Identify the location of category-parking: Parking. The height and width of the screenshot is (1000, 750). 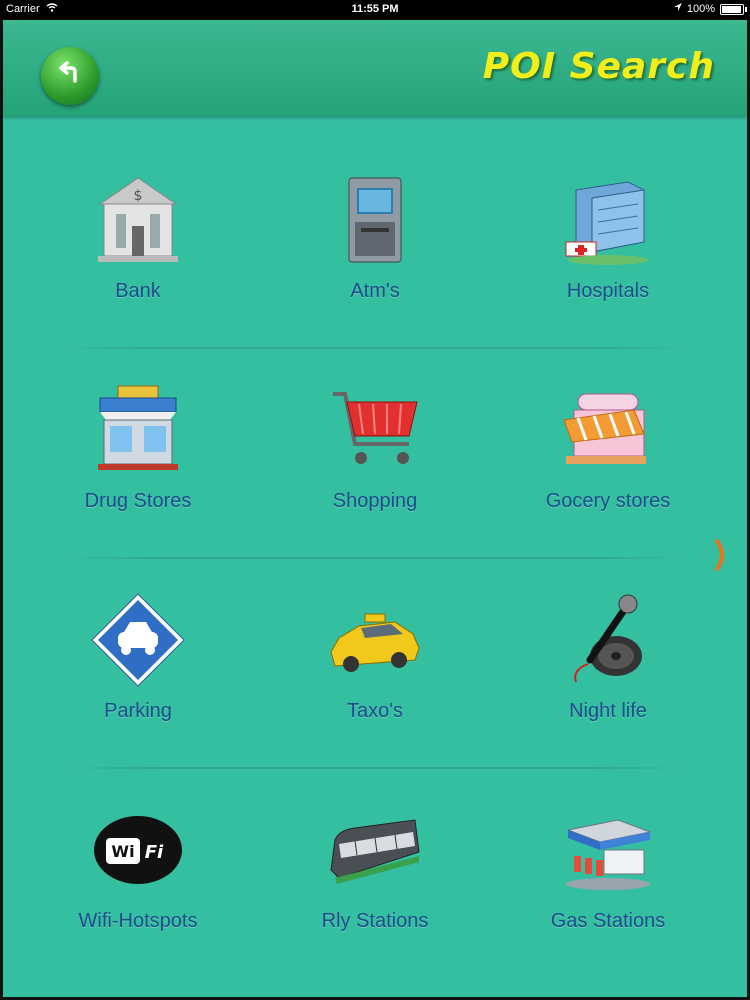
(138, 655).